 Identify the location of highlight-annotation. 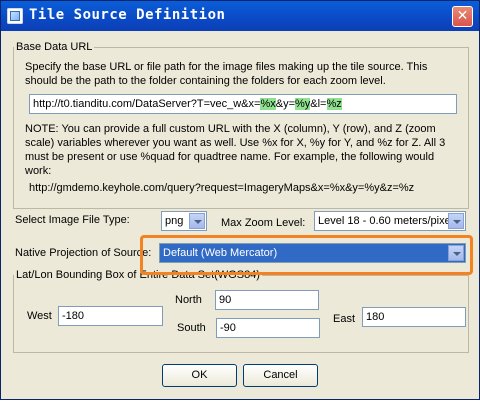
(306, 255).